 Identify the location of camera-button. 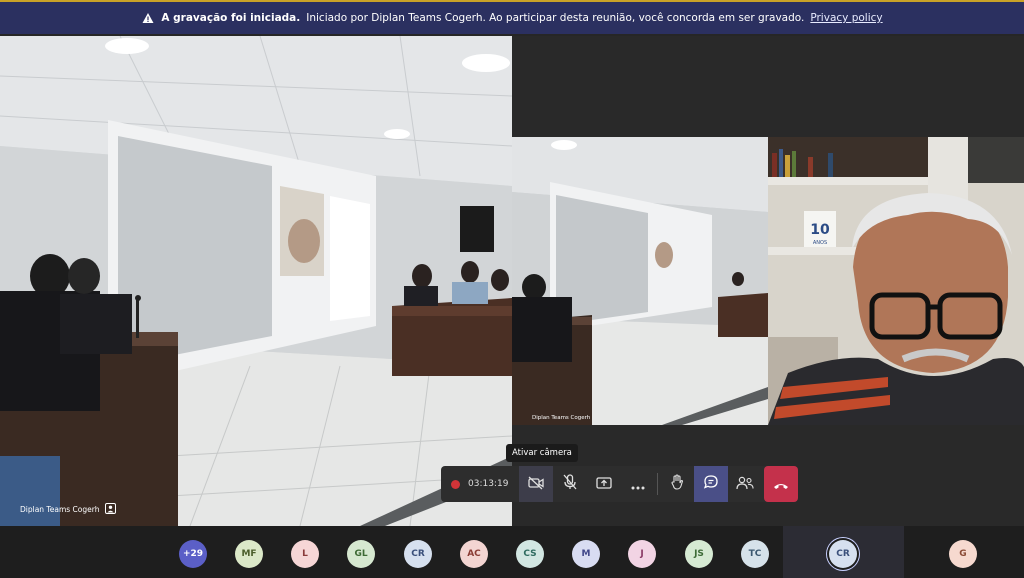
(536, 484).